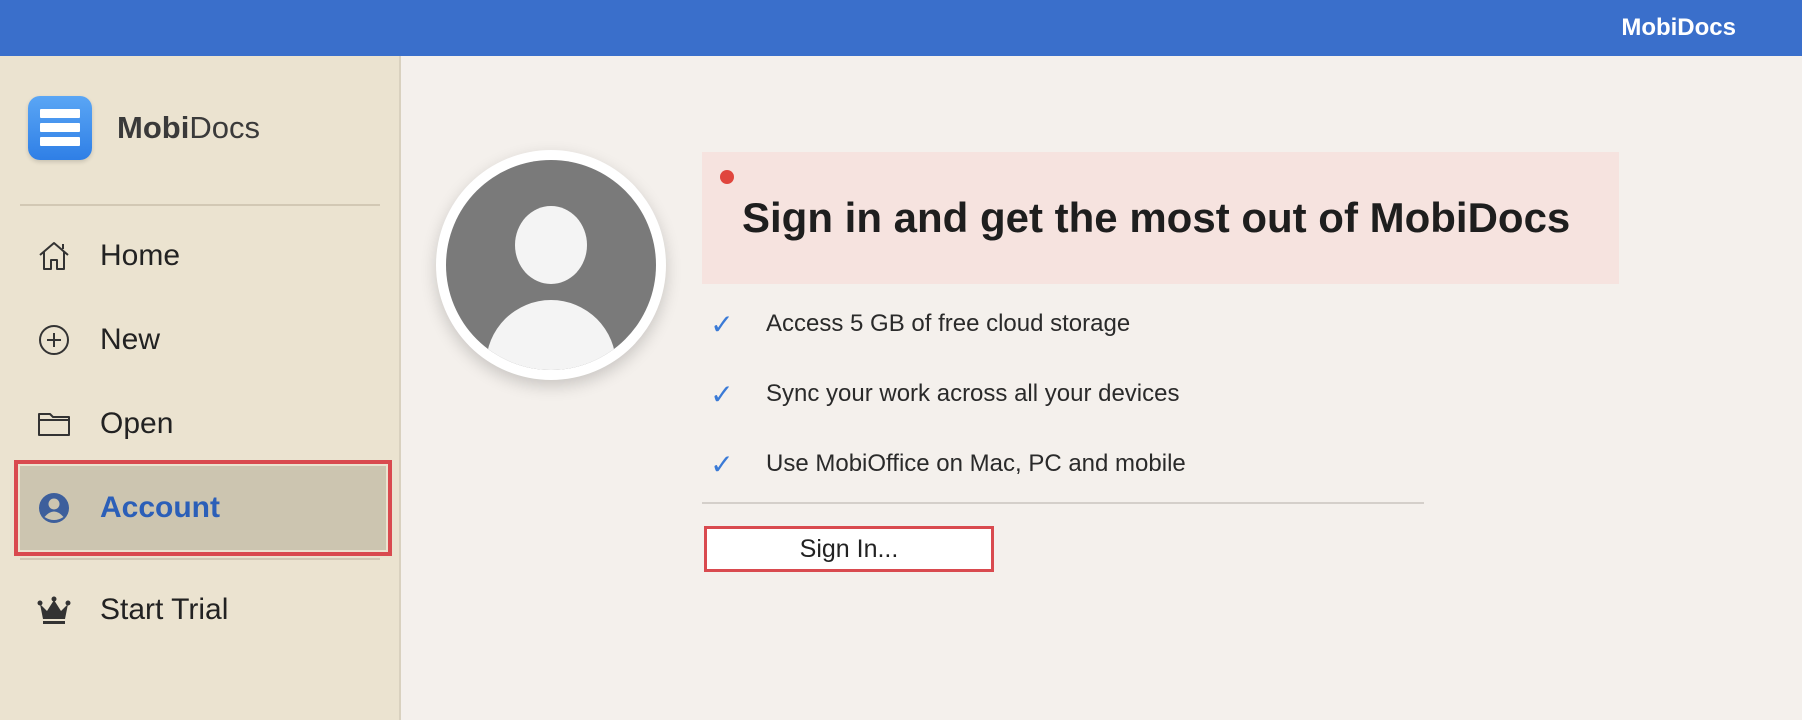 This screenshot has height=720, width=1802. I want to click on sidebar-item-new: New, so click(203, 340).